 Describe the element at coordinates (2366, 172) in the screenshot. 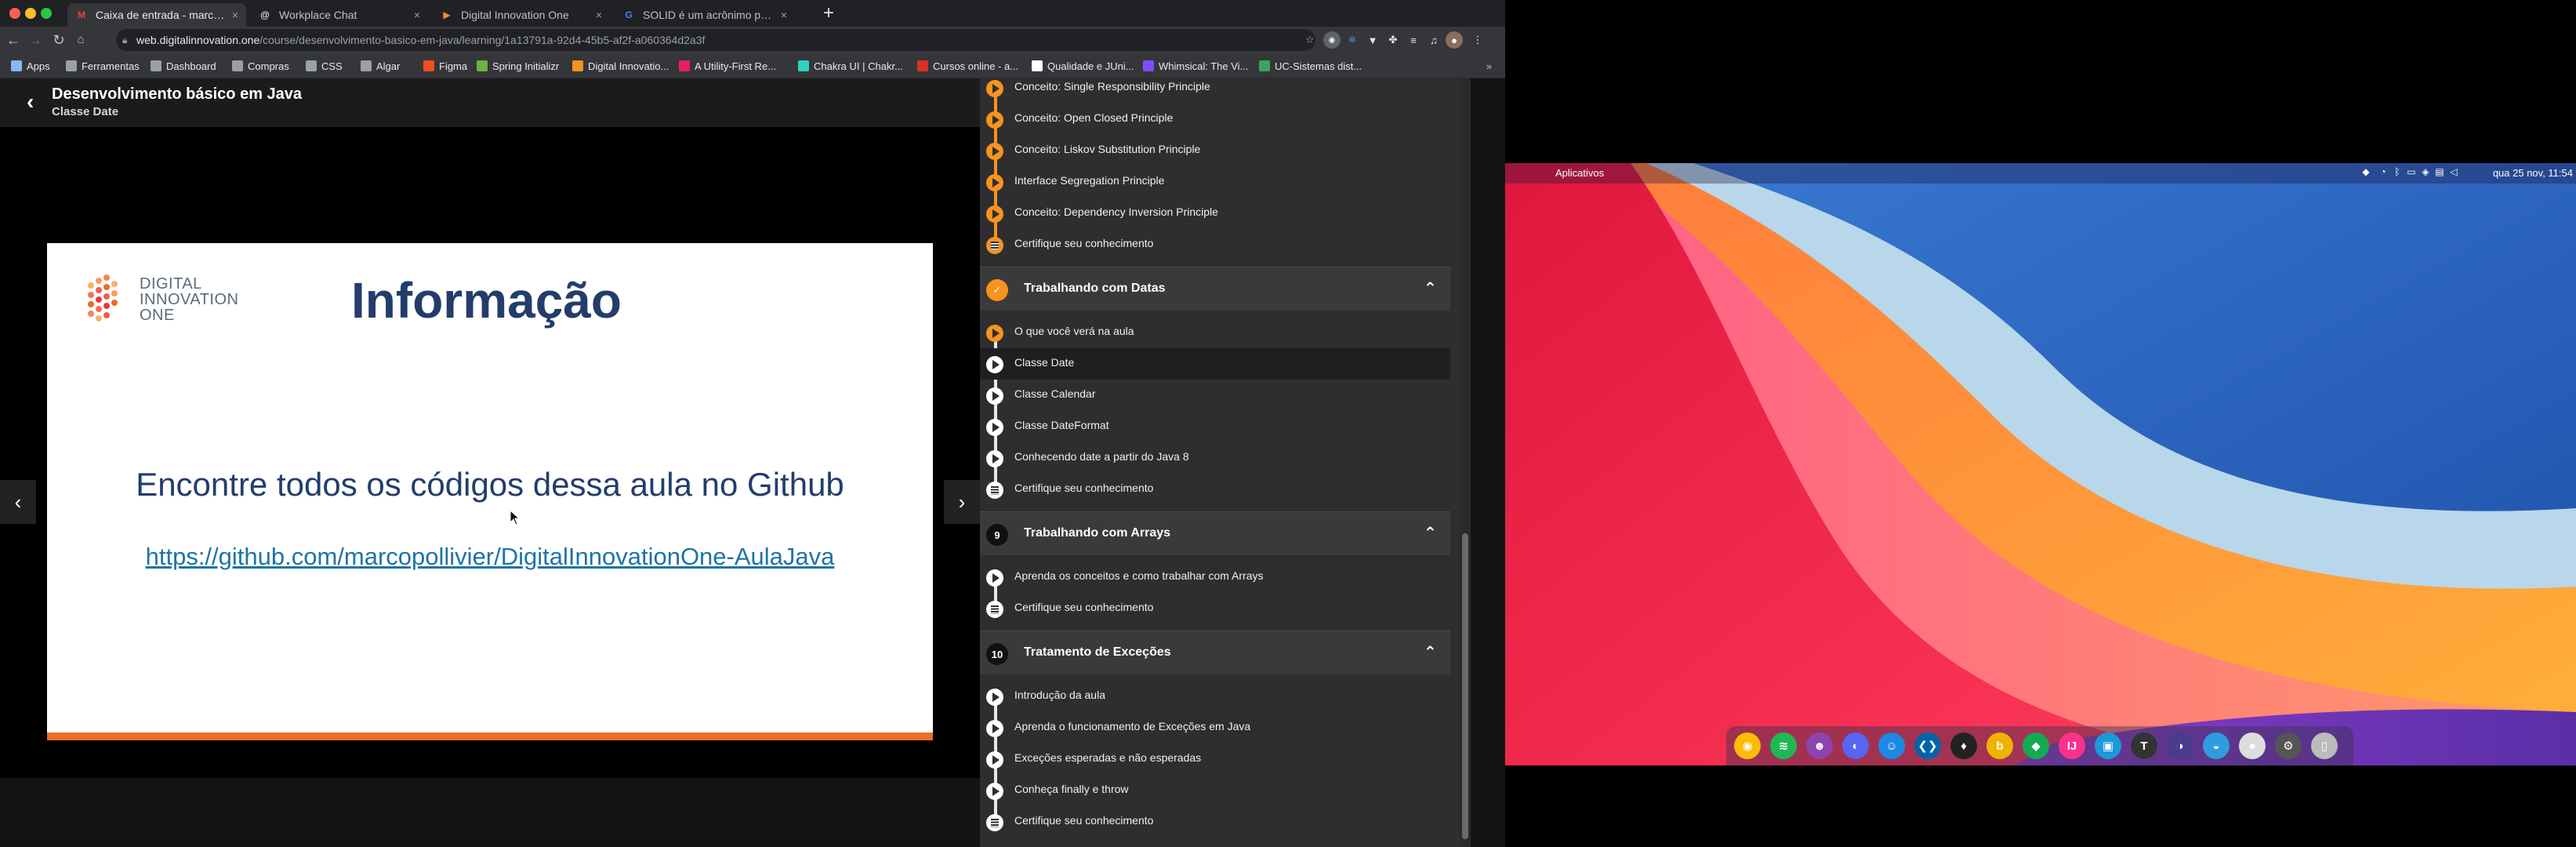

I see `app-indicator-icon: ◆` at that location.